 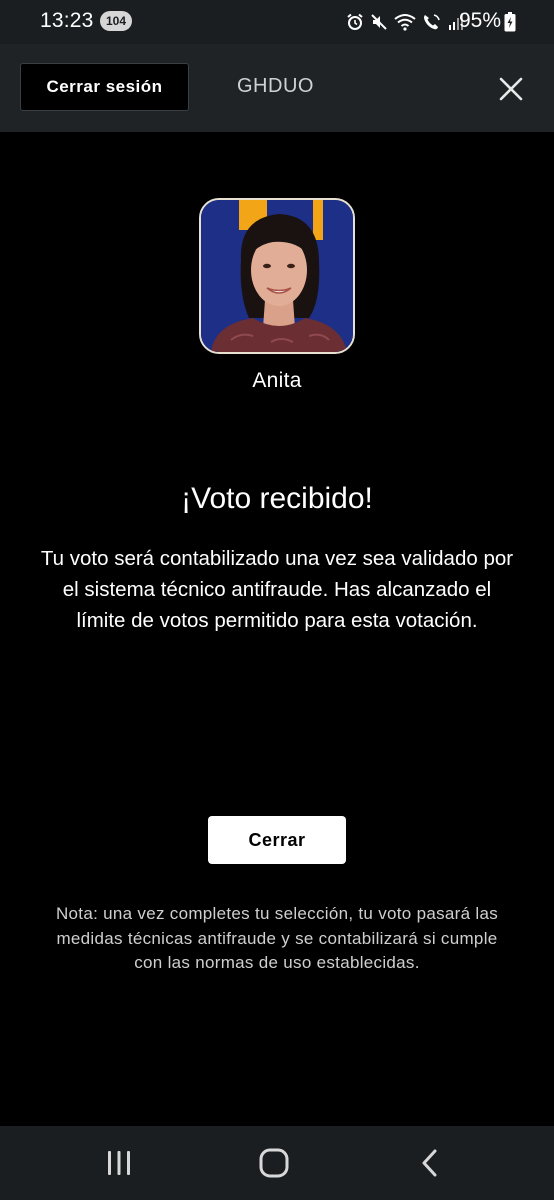 I want to click on battery-charging-icon, so click(x=510, y=24).